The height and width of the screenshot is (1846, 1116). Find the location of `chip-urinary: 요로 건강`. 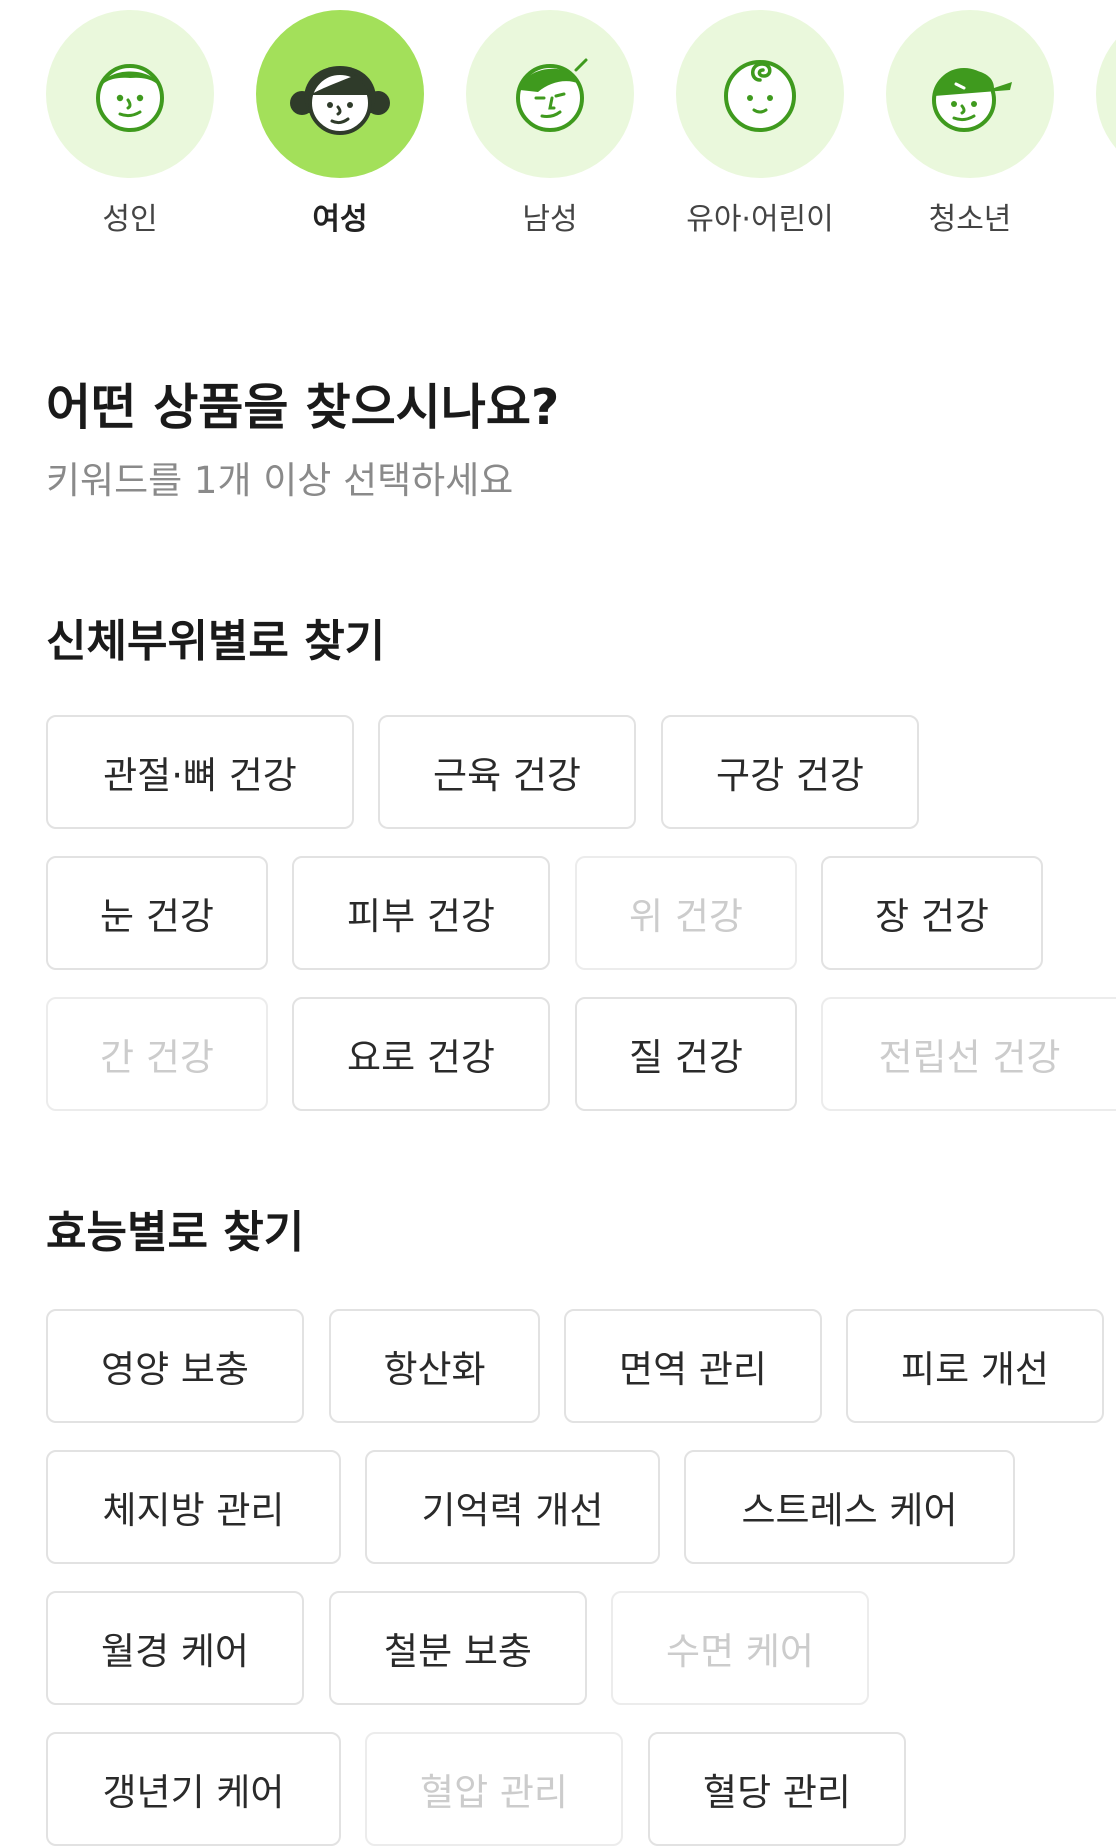

chip-urinary: 요로 건강 is located at coordinates (421, 1054).